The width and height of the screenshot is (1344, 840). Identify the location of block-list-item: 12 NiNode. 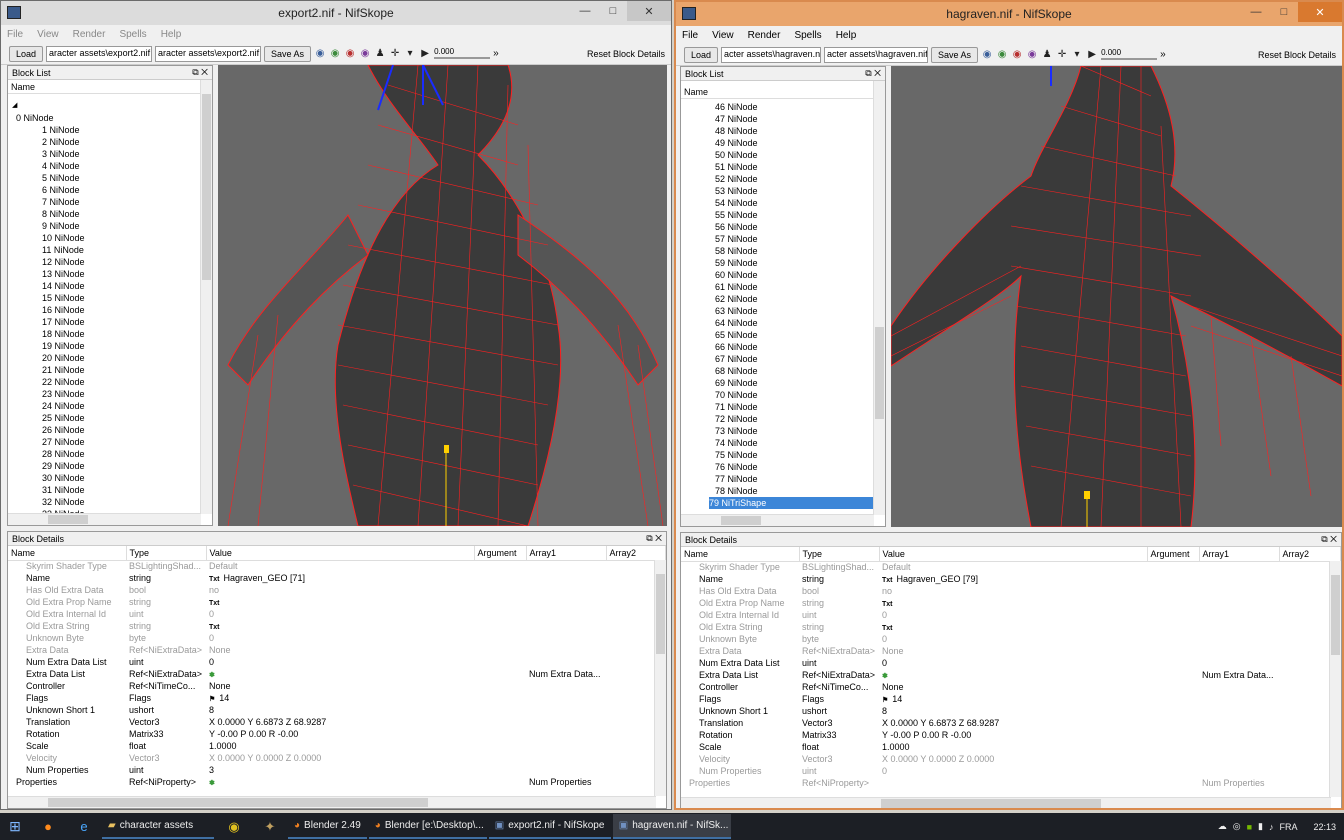
(112, 262).